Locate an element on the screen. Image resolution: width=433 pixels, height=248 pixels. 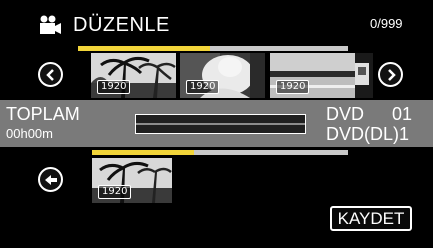
thumbnail-palm-trees: 1920 is located at coordinates (133, 75).